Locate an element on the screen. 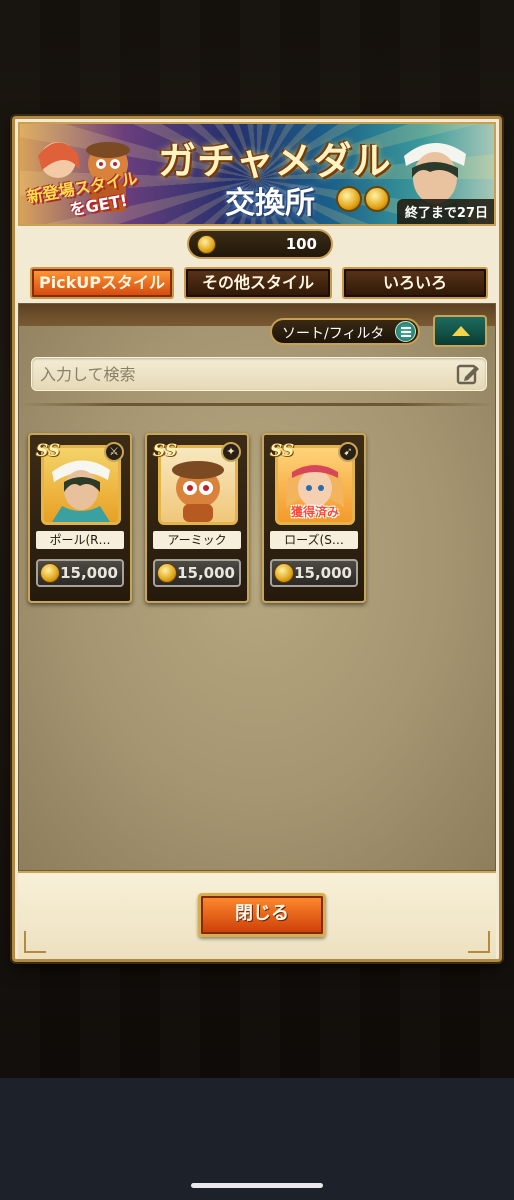 Image resolution: width=514 pixels, height=1200 pixels. axe-icon: ✦ is located at coordinates (231, 452).